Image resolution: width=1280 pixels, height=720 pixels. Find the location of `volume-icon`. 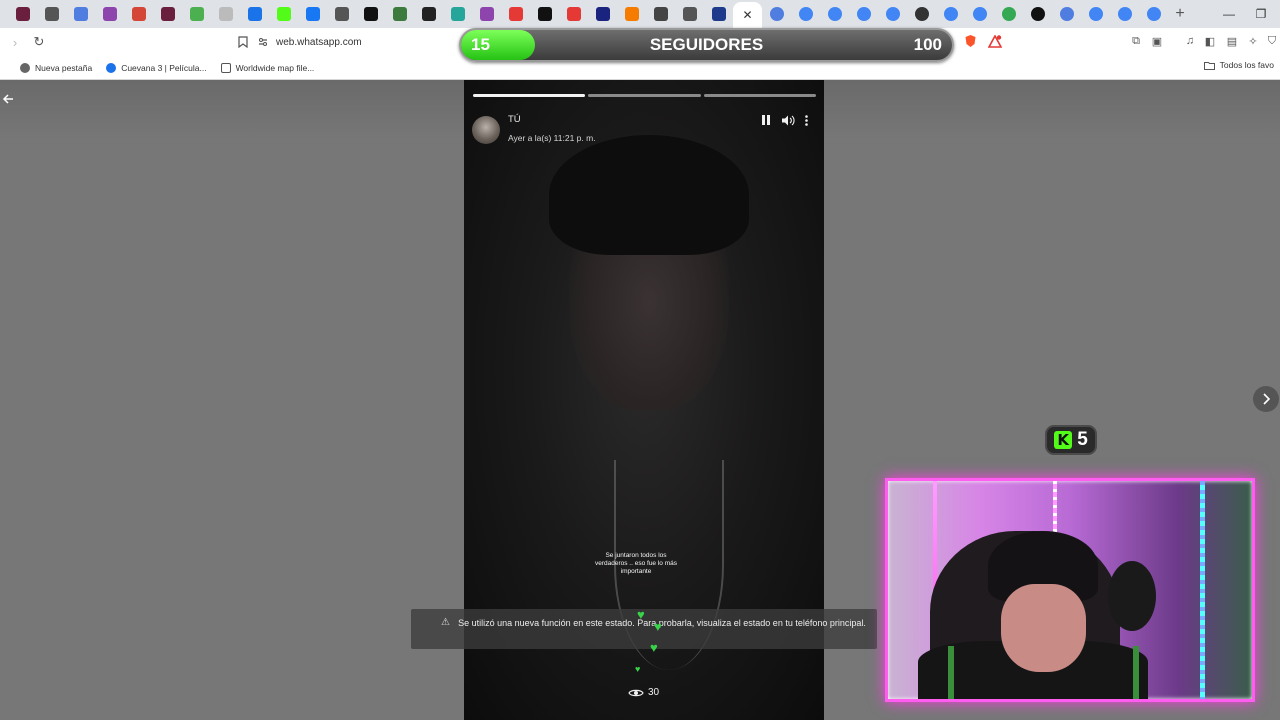

volume-icon is located at coordinates (788, 120).